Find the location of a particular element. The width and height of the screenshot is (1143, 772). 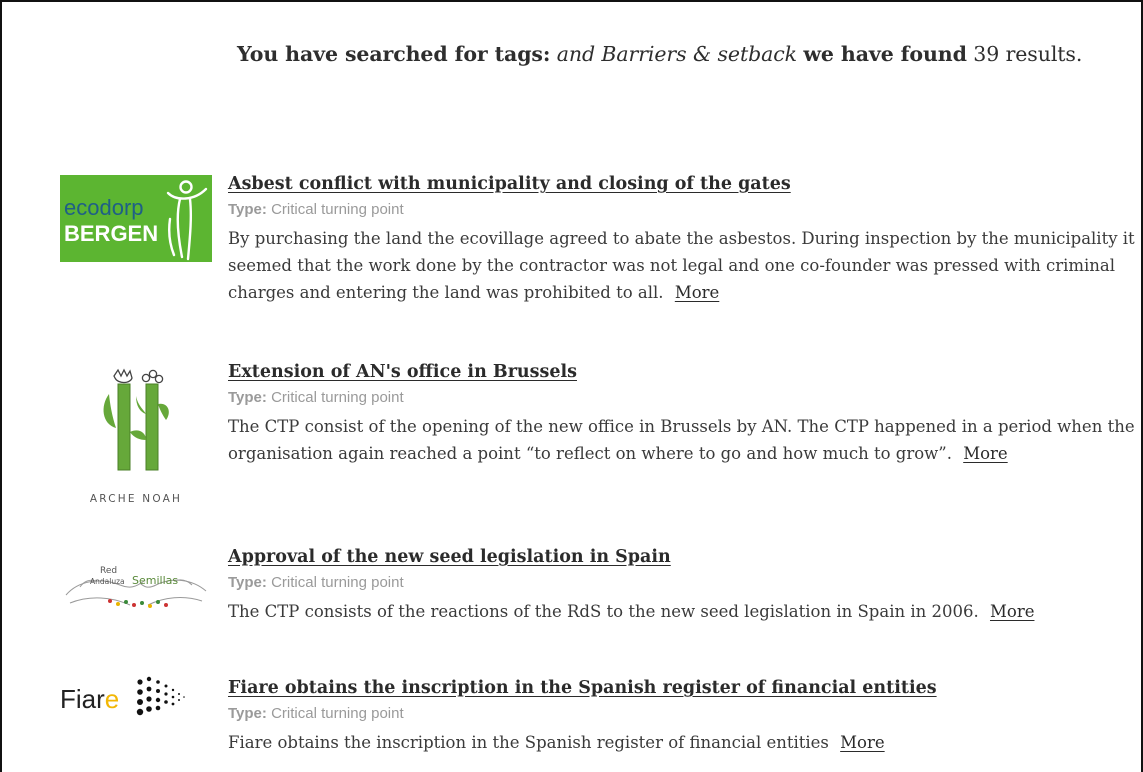

fiare-text: Fiare is located at coordinates (89, 699).